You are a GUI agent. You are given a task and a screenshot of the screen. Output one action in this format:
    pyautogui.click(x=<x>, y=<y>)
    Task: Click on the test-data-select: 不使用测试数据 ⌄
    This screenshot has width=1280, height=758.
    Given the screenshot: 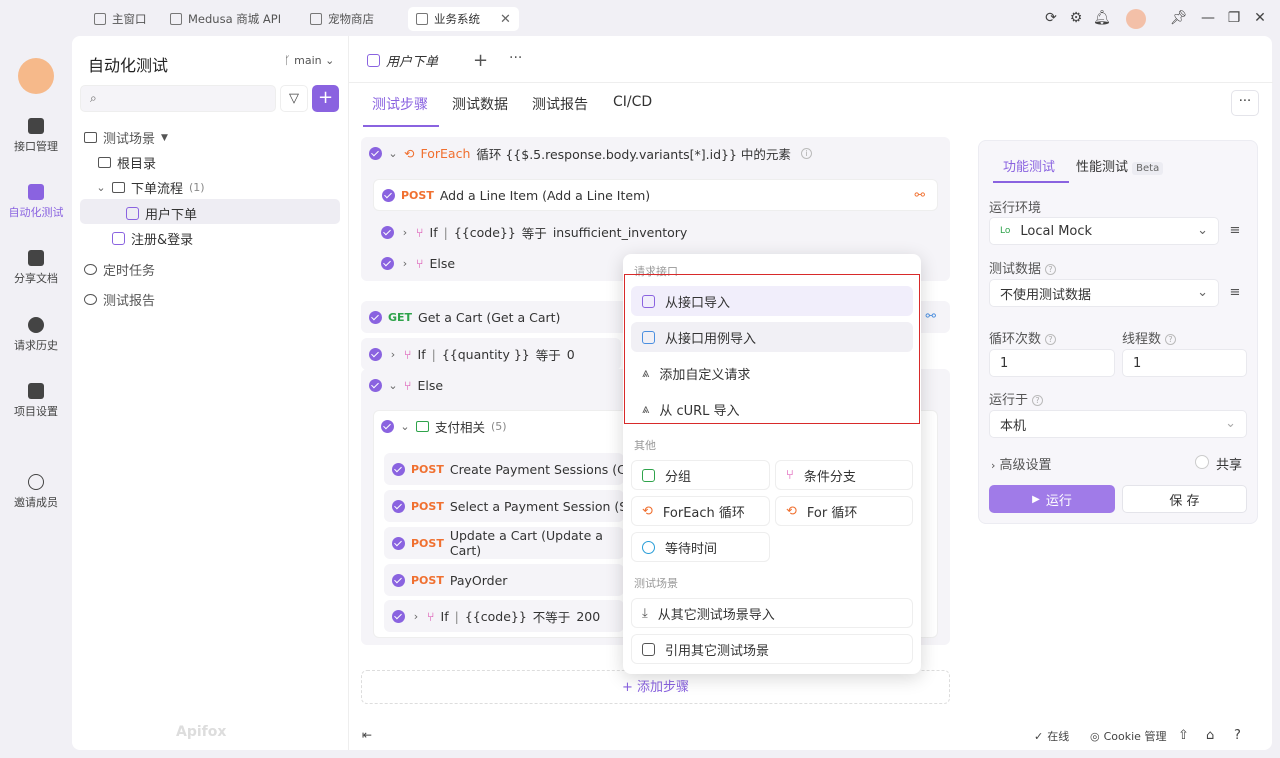 What is the action you would take?
    pyautogui.click(x=1104, y=293)
    